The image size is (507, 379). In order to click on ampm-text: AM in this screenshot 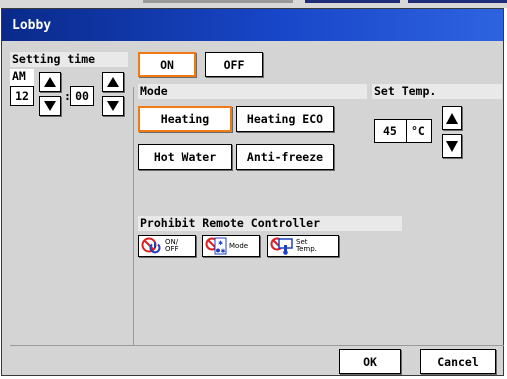, I will do `click(19, 76)`.